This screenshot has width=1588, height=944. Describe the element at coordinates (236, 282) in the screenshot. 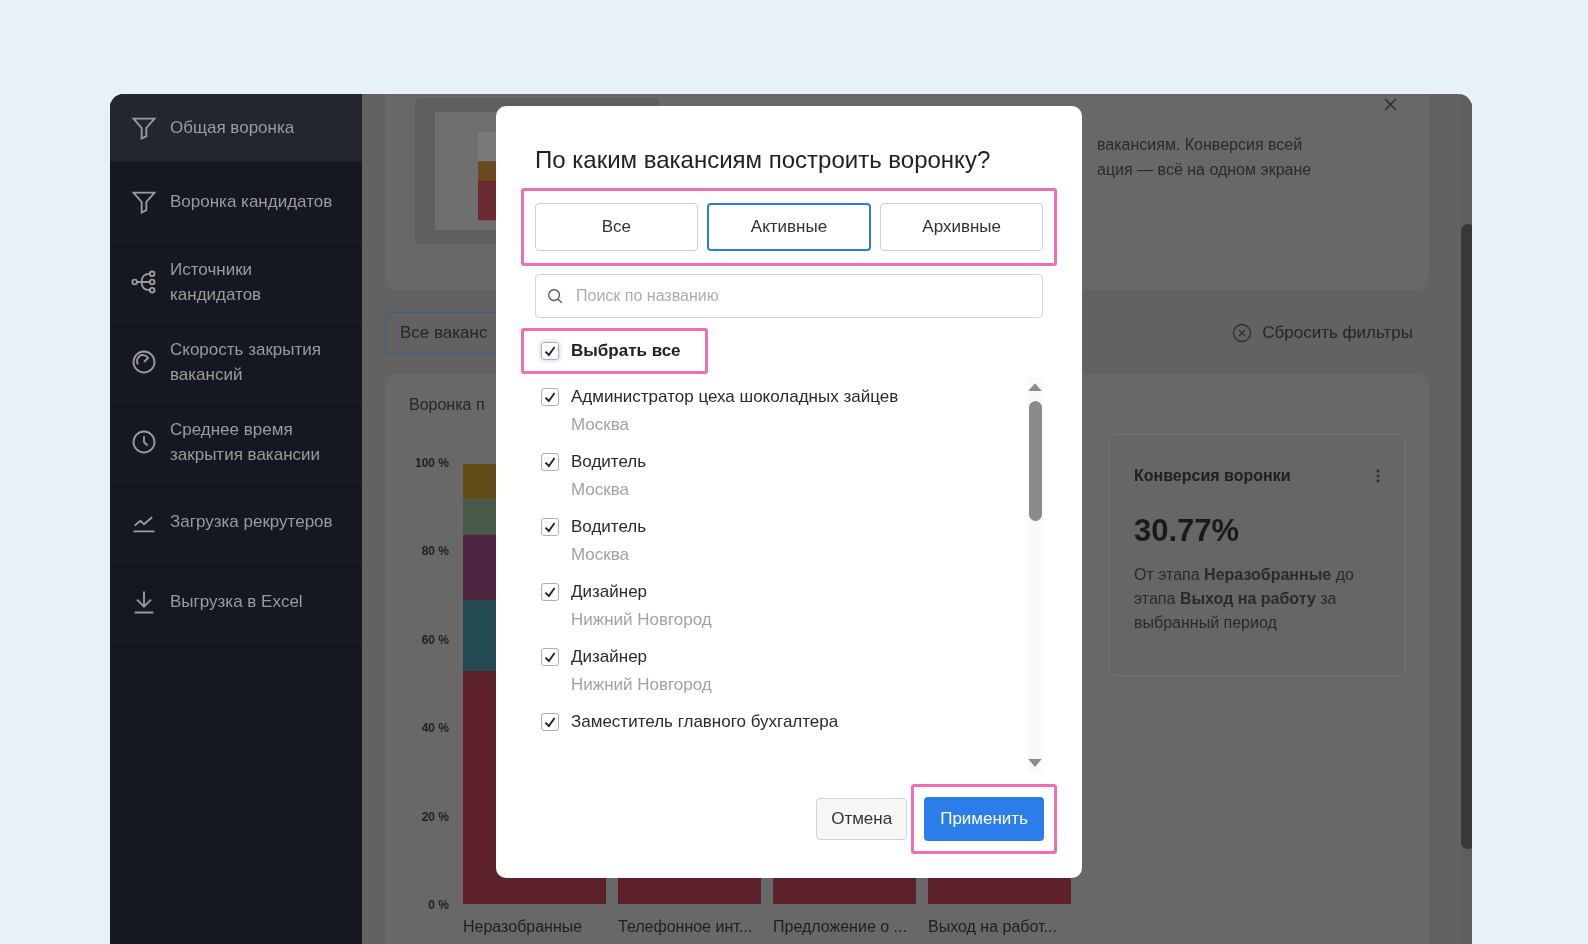

I see `sidebar-item: Источники кандидатов` at that location.